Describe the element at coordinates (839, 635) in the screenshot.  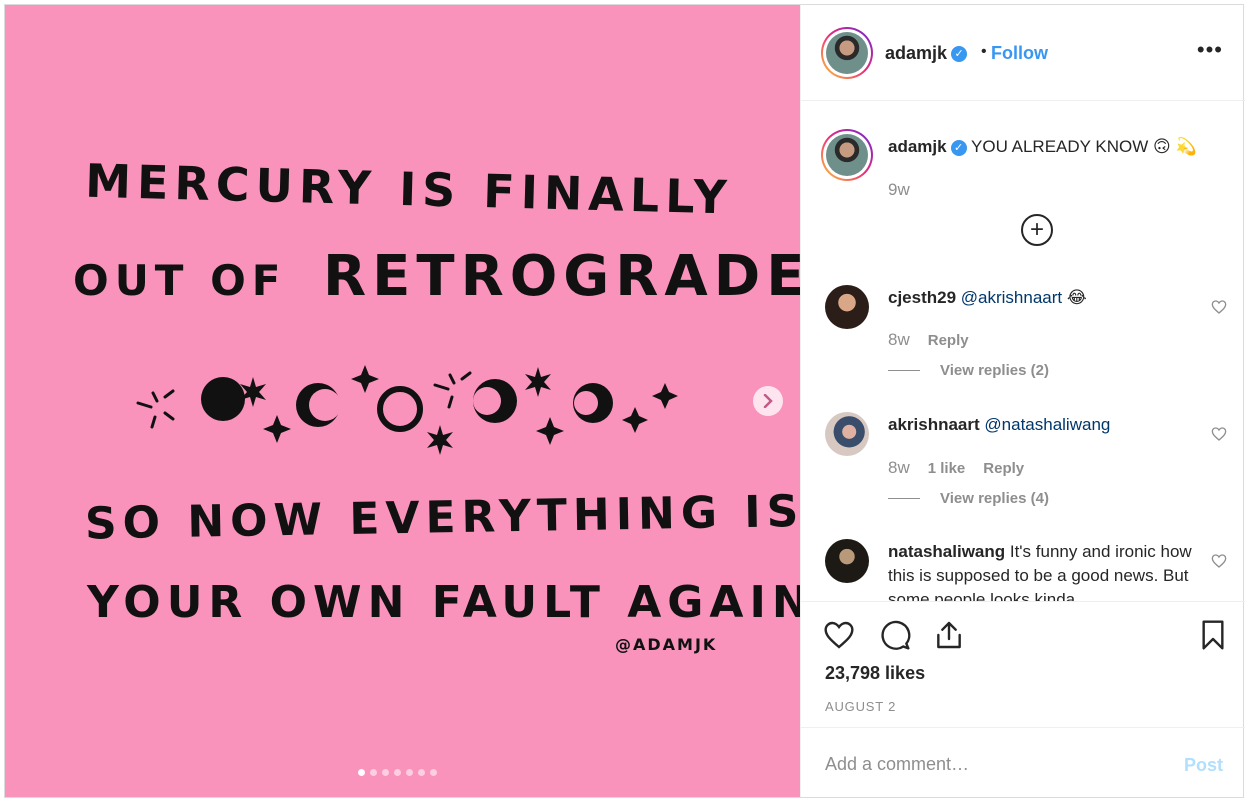
I see `like-heart-icon` at that location.